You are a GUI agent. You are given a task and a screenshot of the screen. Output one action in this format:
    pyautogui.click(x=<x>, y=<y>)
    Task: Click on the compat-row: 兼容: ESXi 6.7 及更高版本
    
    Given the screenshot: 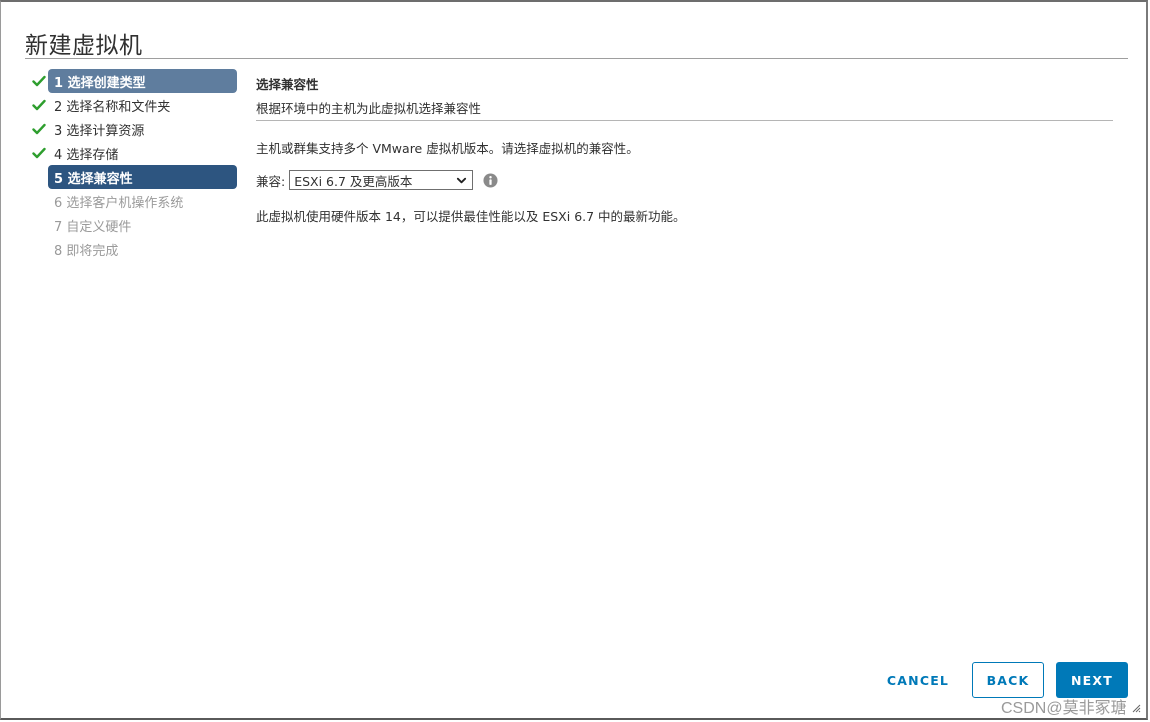 What is the action you would take?
    pyautogui.click(x=377, y=180)
    